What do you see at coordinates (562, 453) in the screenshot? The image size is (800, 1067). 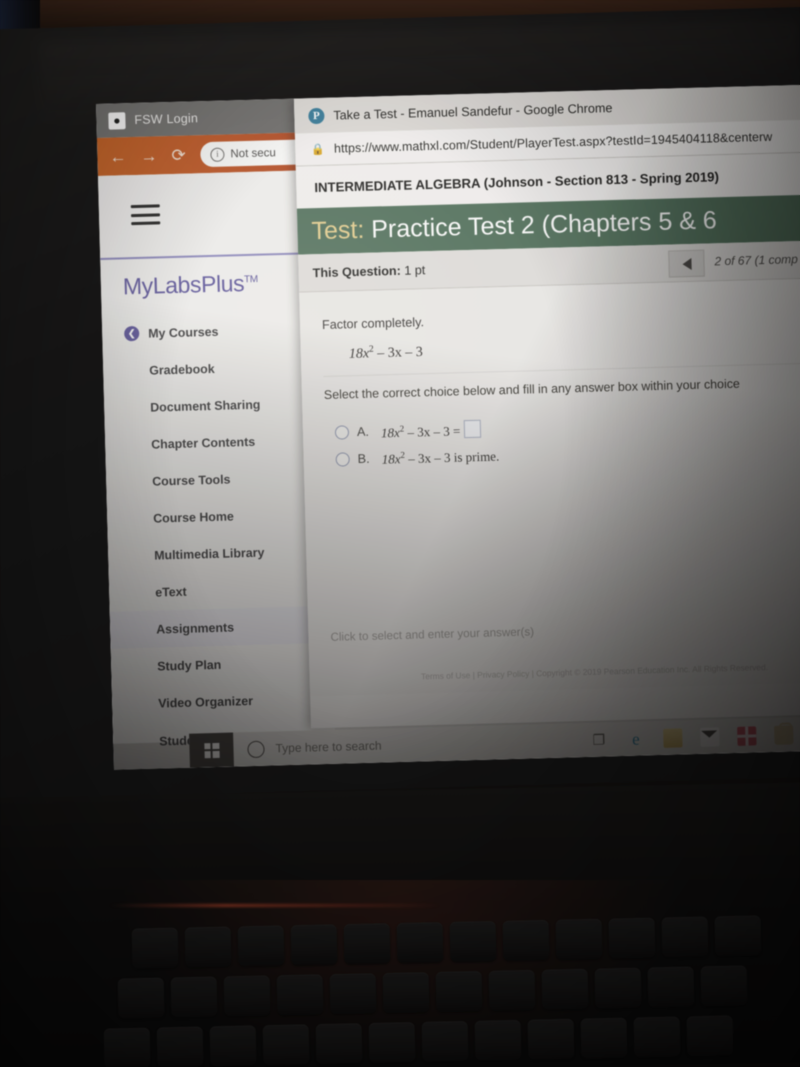 I see `choice-b: B. 18x2 – 3x – 3 is prime.` at bounding box center [562, 453].